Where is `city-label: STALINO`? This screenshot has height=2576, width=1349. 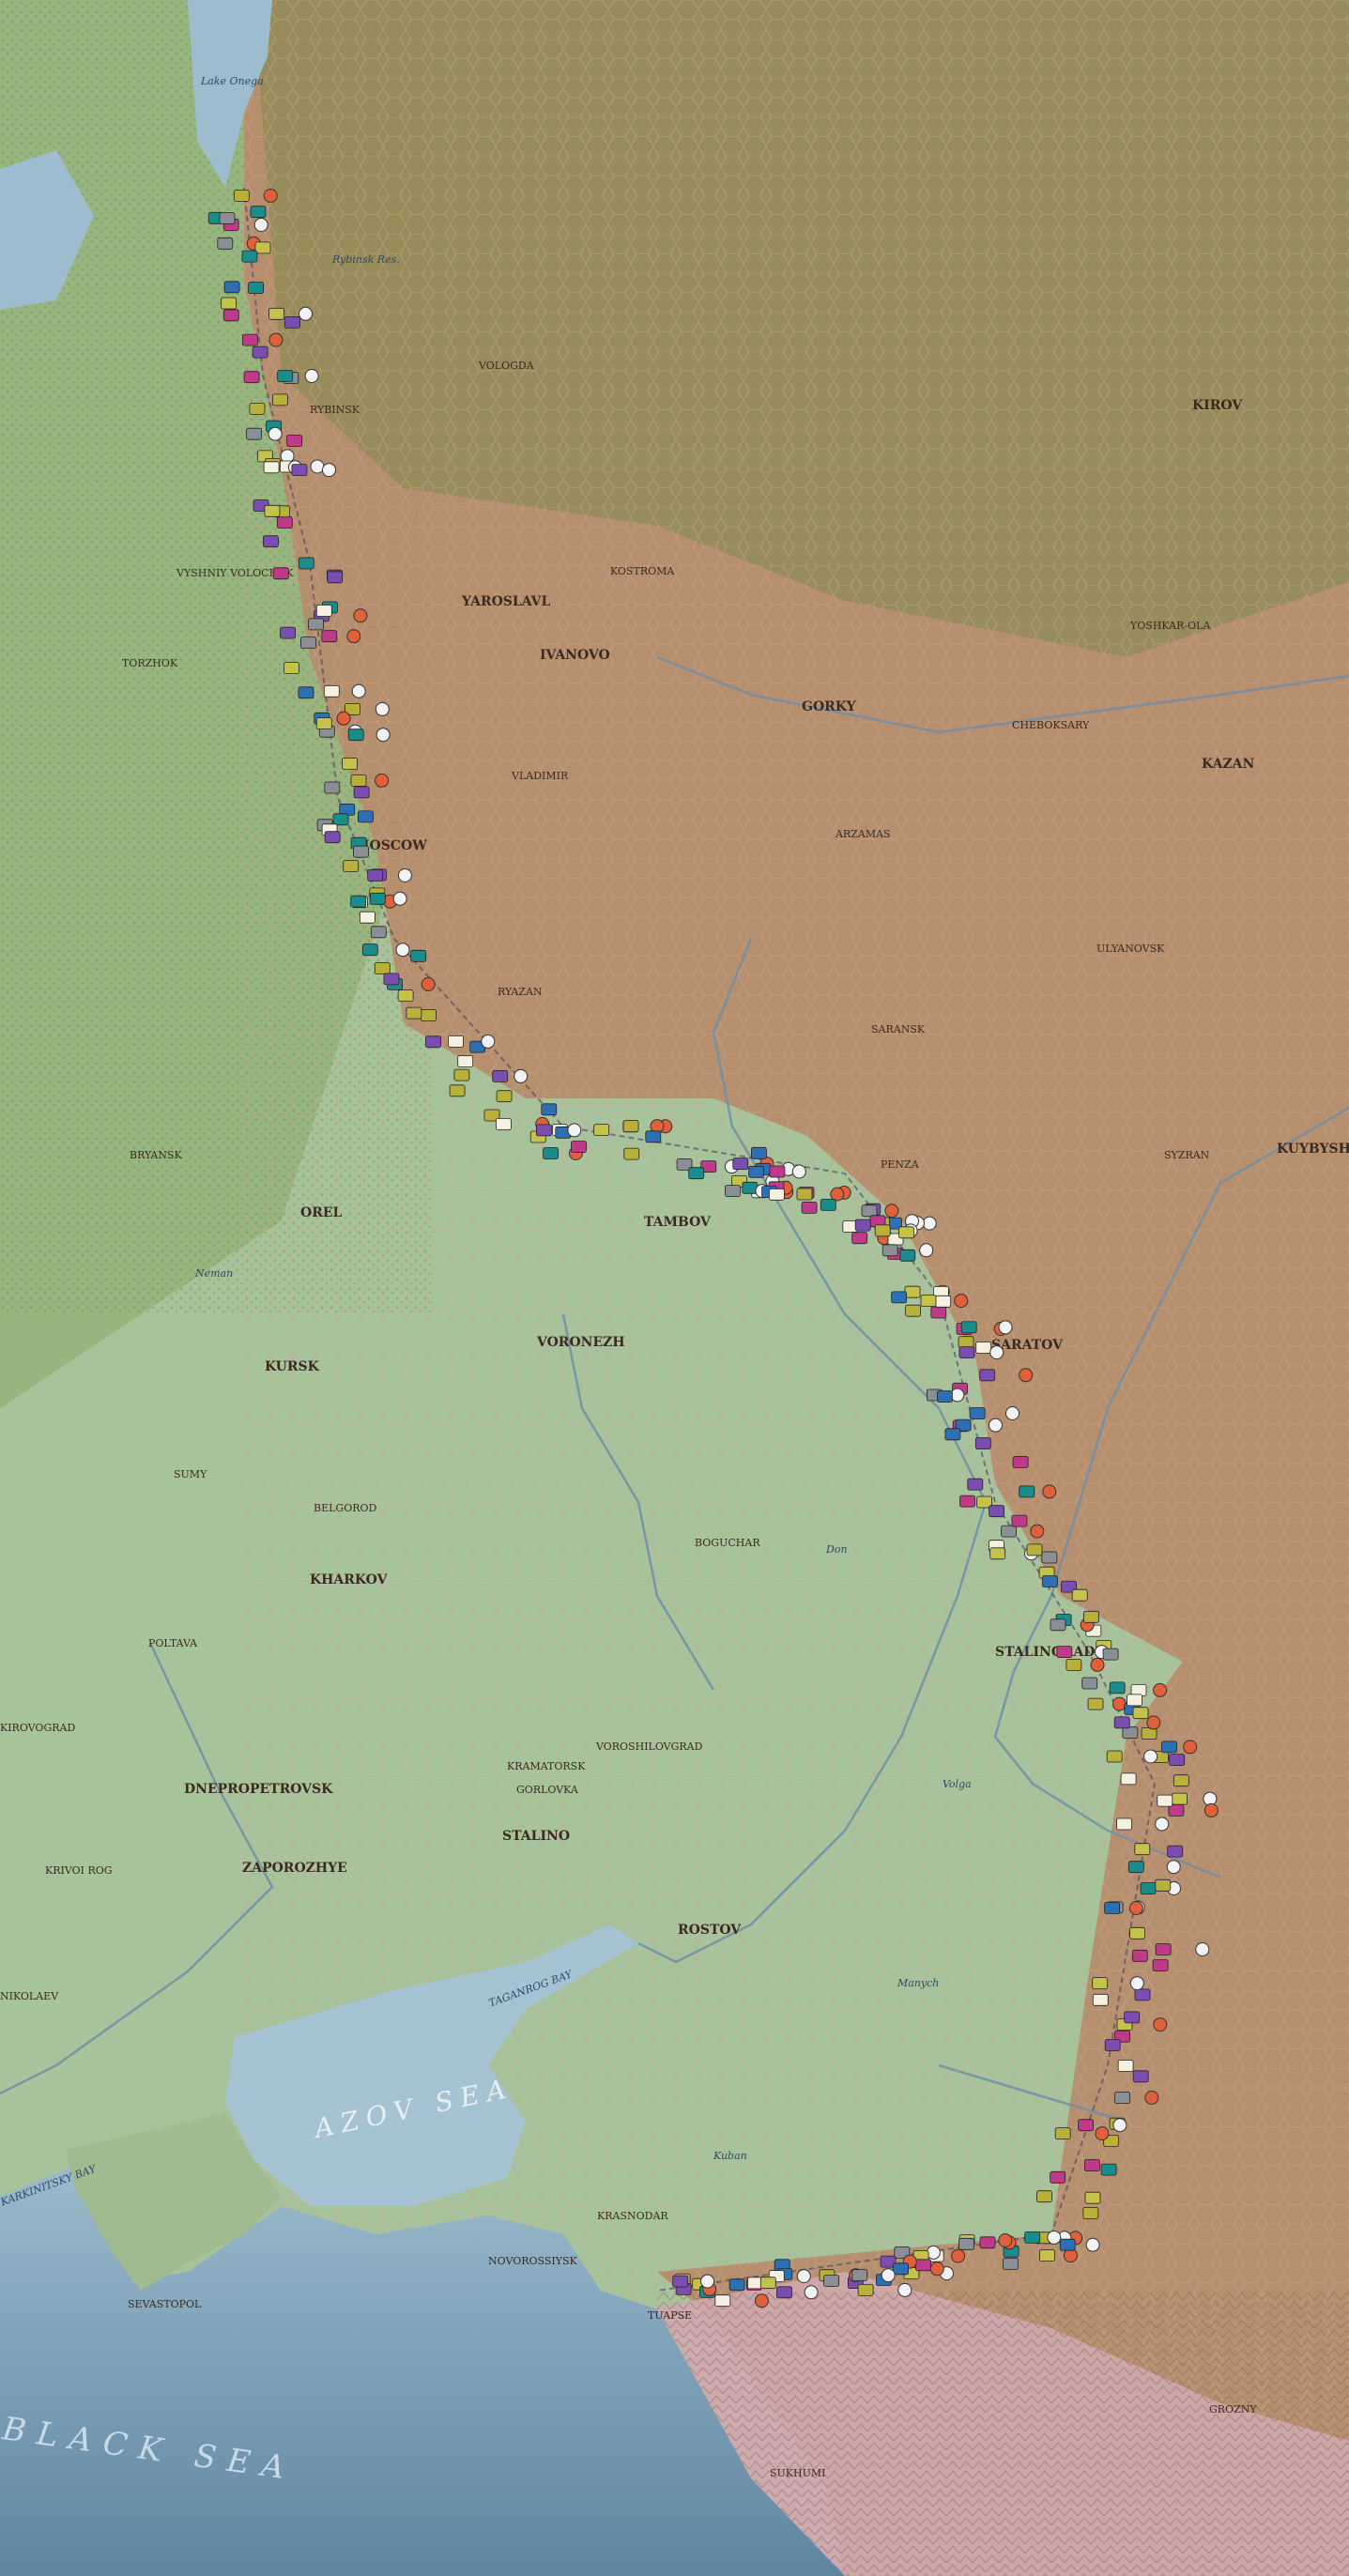
city-label: STALINO is located at coordinates (536, 1837).